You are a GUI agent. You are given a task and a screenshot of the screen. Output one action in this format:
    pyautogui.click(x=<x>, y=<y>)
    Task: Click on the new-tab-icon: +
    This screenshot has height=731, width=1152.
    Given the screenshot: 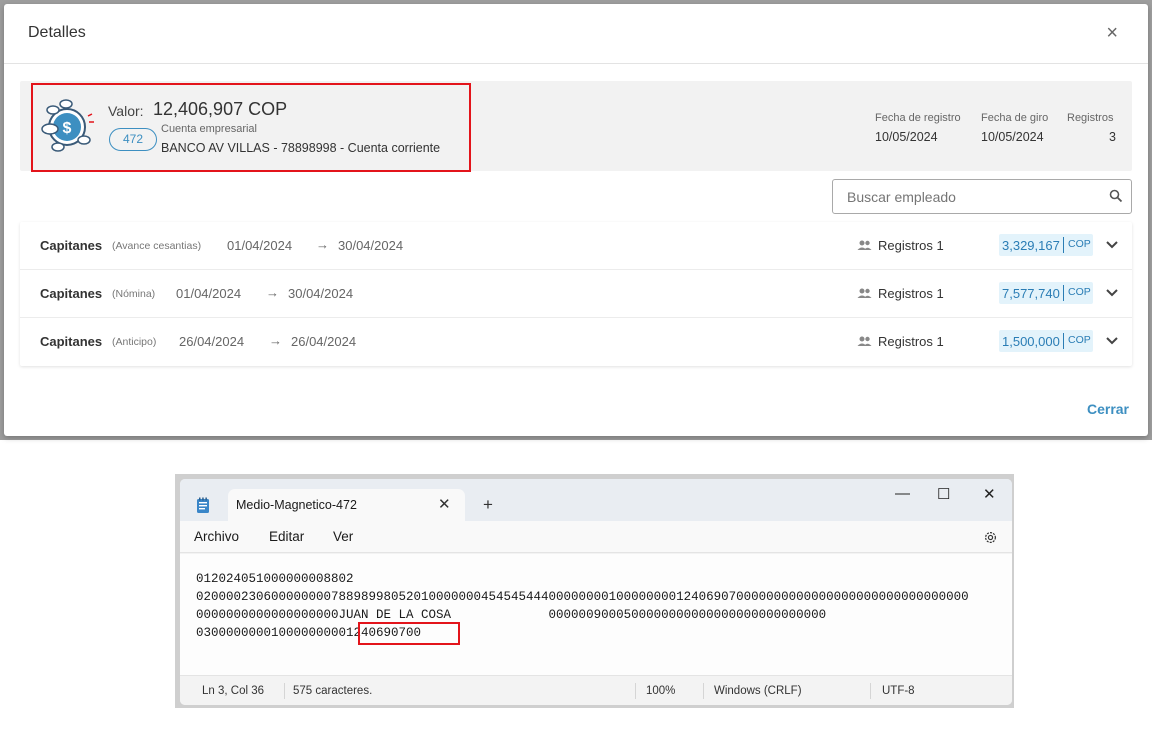 What is the action you would take?
    pyautogui.click(x=488, y=505)
    